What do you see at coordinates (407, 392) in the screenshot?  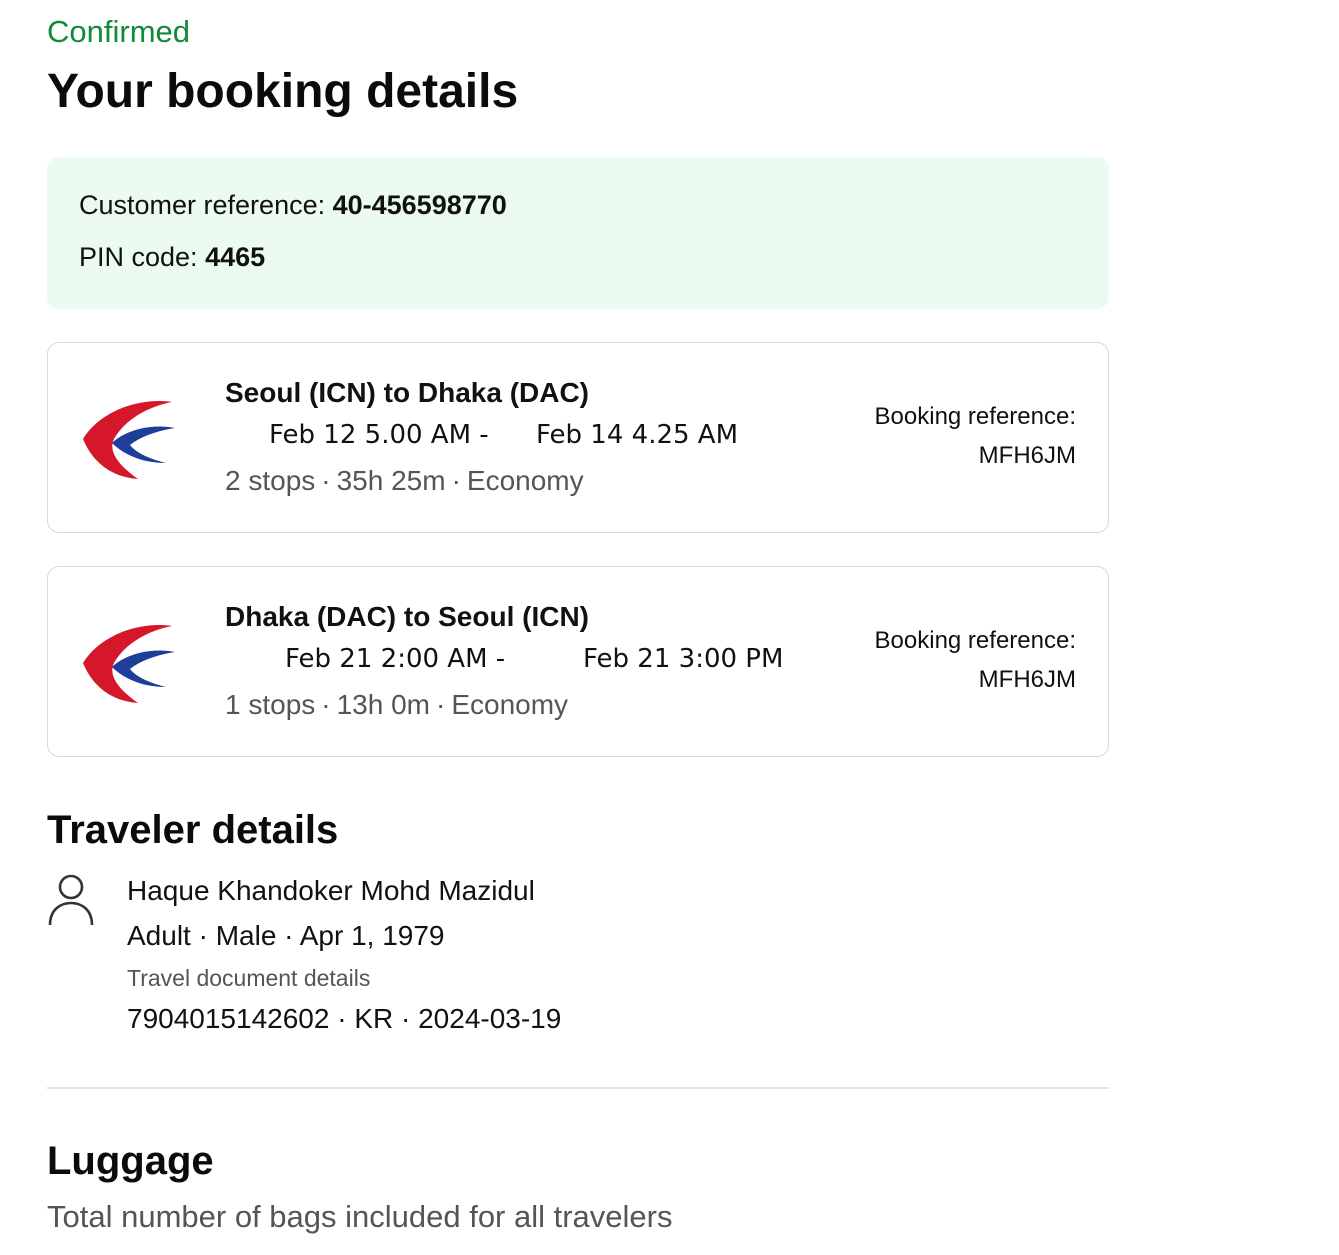 I see `flight-route: Seoul (ICN) to Dhaka (DAC)` at bounding box center [407, 392].